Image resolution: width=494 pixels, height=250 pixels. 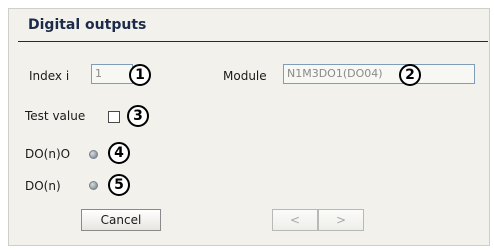 I want to click on module-label: Module, so click(x=245, y=76).